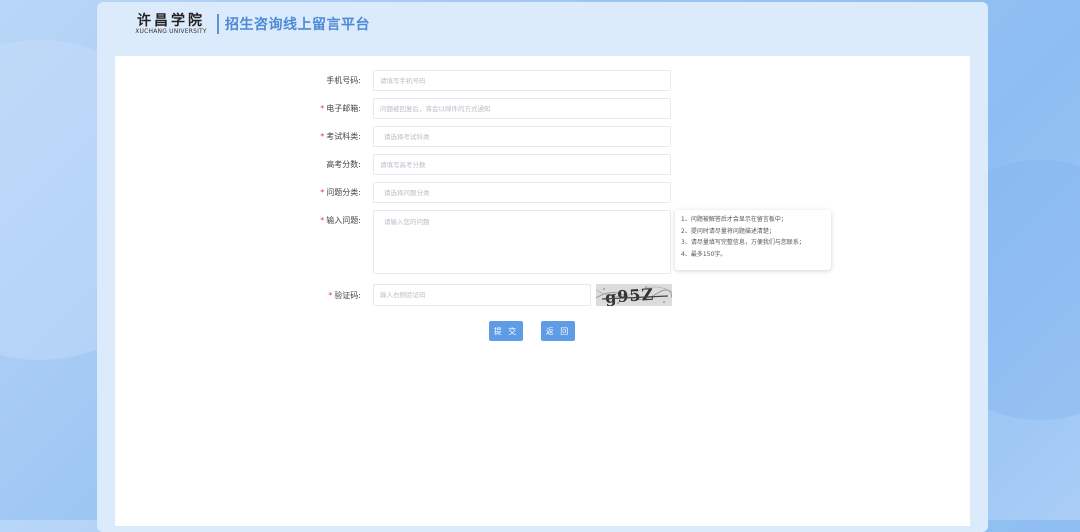 This screenshot has height=532, width=1080. What do you see at coordinates (522, 108) in the screenshot?
I see `email-input` at bounding box center [522, 108].